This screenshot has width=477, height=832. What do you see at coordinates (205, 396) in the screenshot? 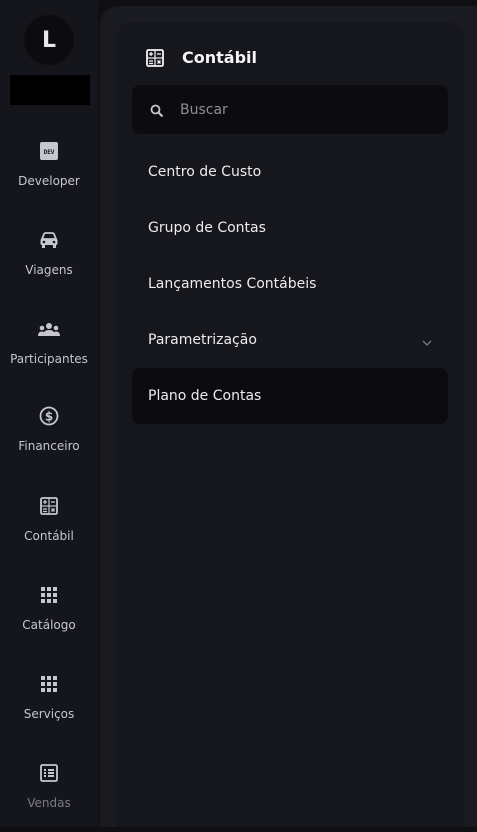
I see `menu-item-label: Plano de Contas` at bounding box center [205, 396].